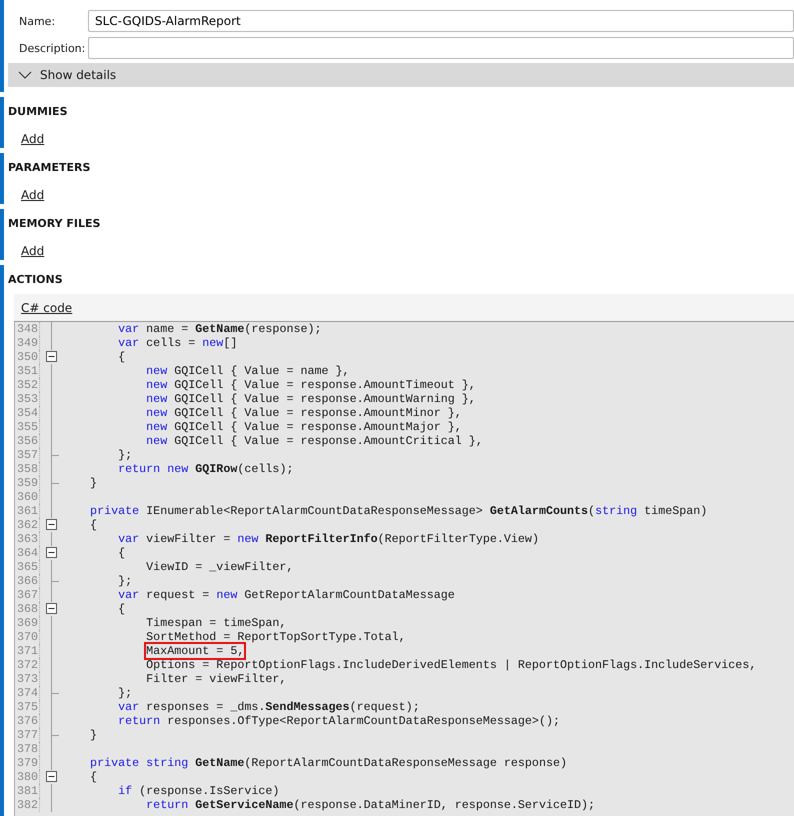  I want to click on input-field, so click(441, 48).